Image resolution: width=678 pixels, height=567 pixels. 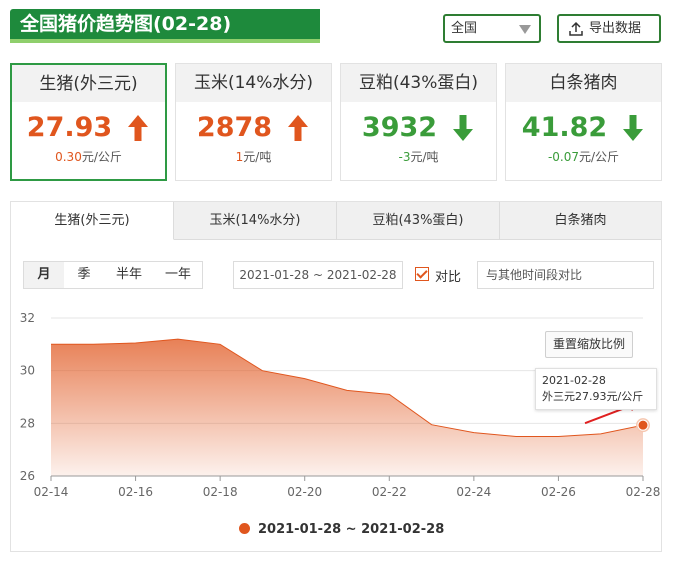 What do you see at coordinates (576, 28) in the screenshot?
I see `upload-icon` at bounding box center [576, 28].